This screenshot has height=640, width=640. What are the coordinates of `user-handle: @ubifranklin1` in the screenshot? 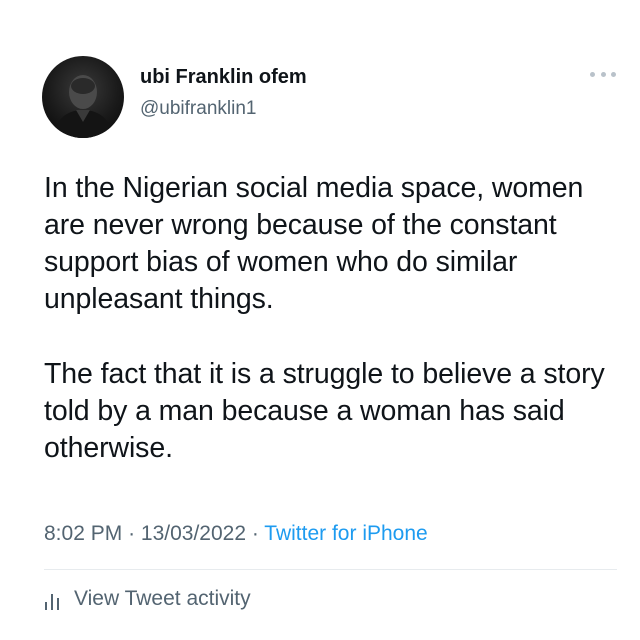 It's located at (198, 109).